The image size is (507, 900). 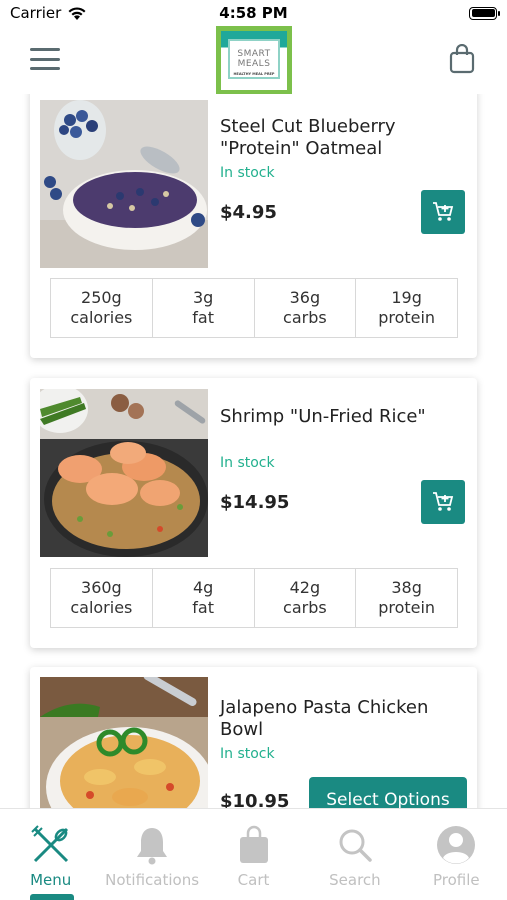 I want to click on wifi-icon, so click(x=77, y=13).